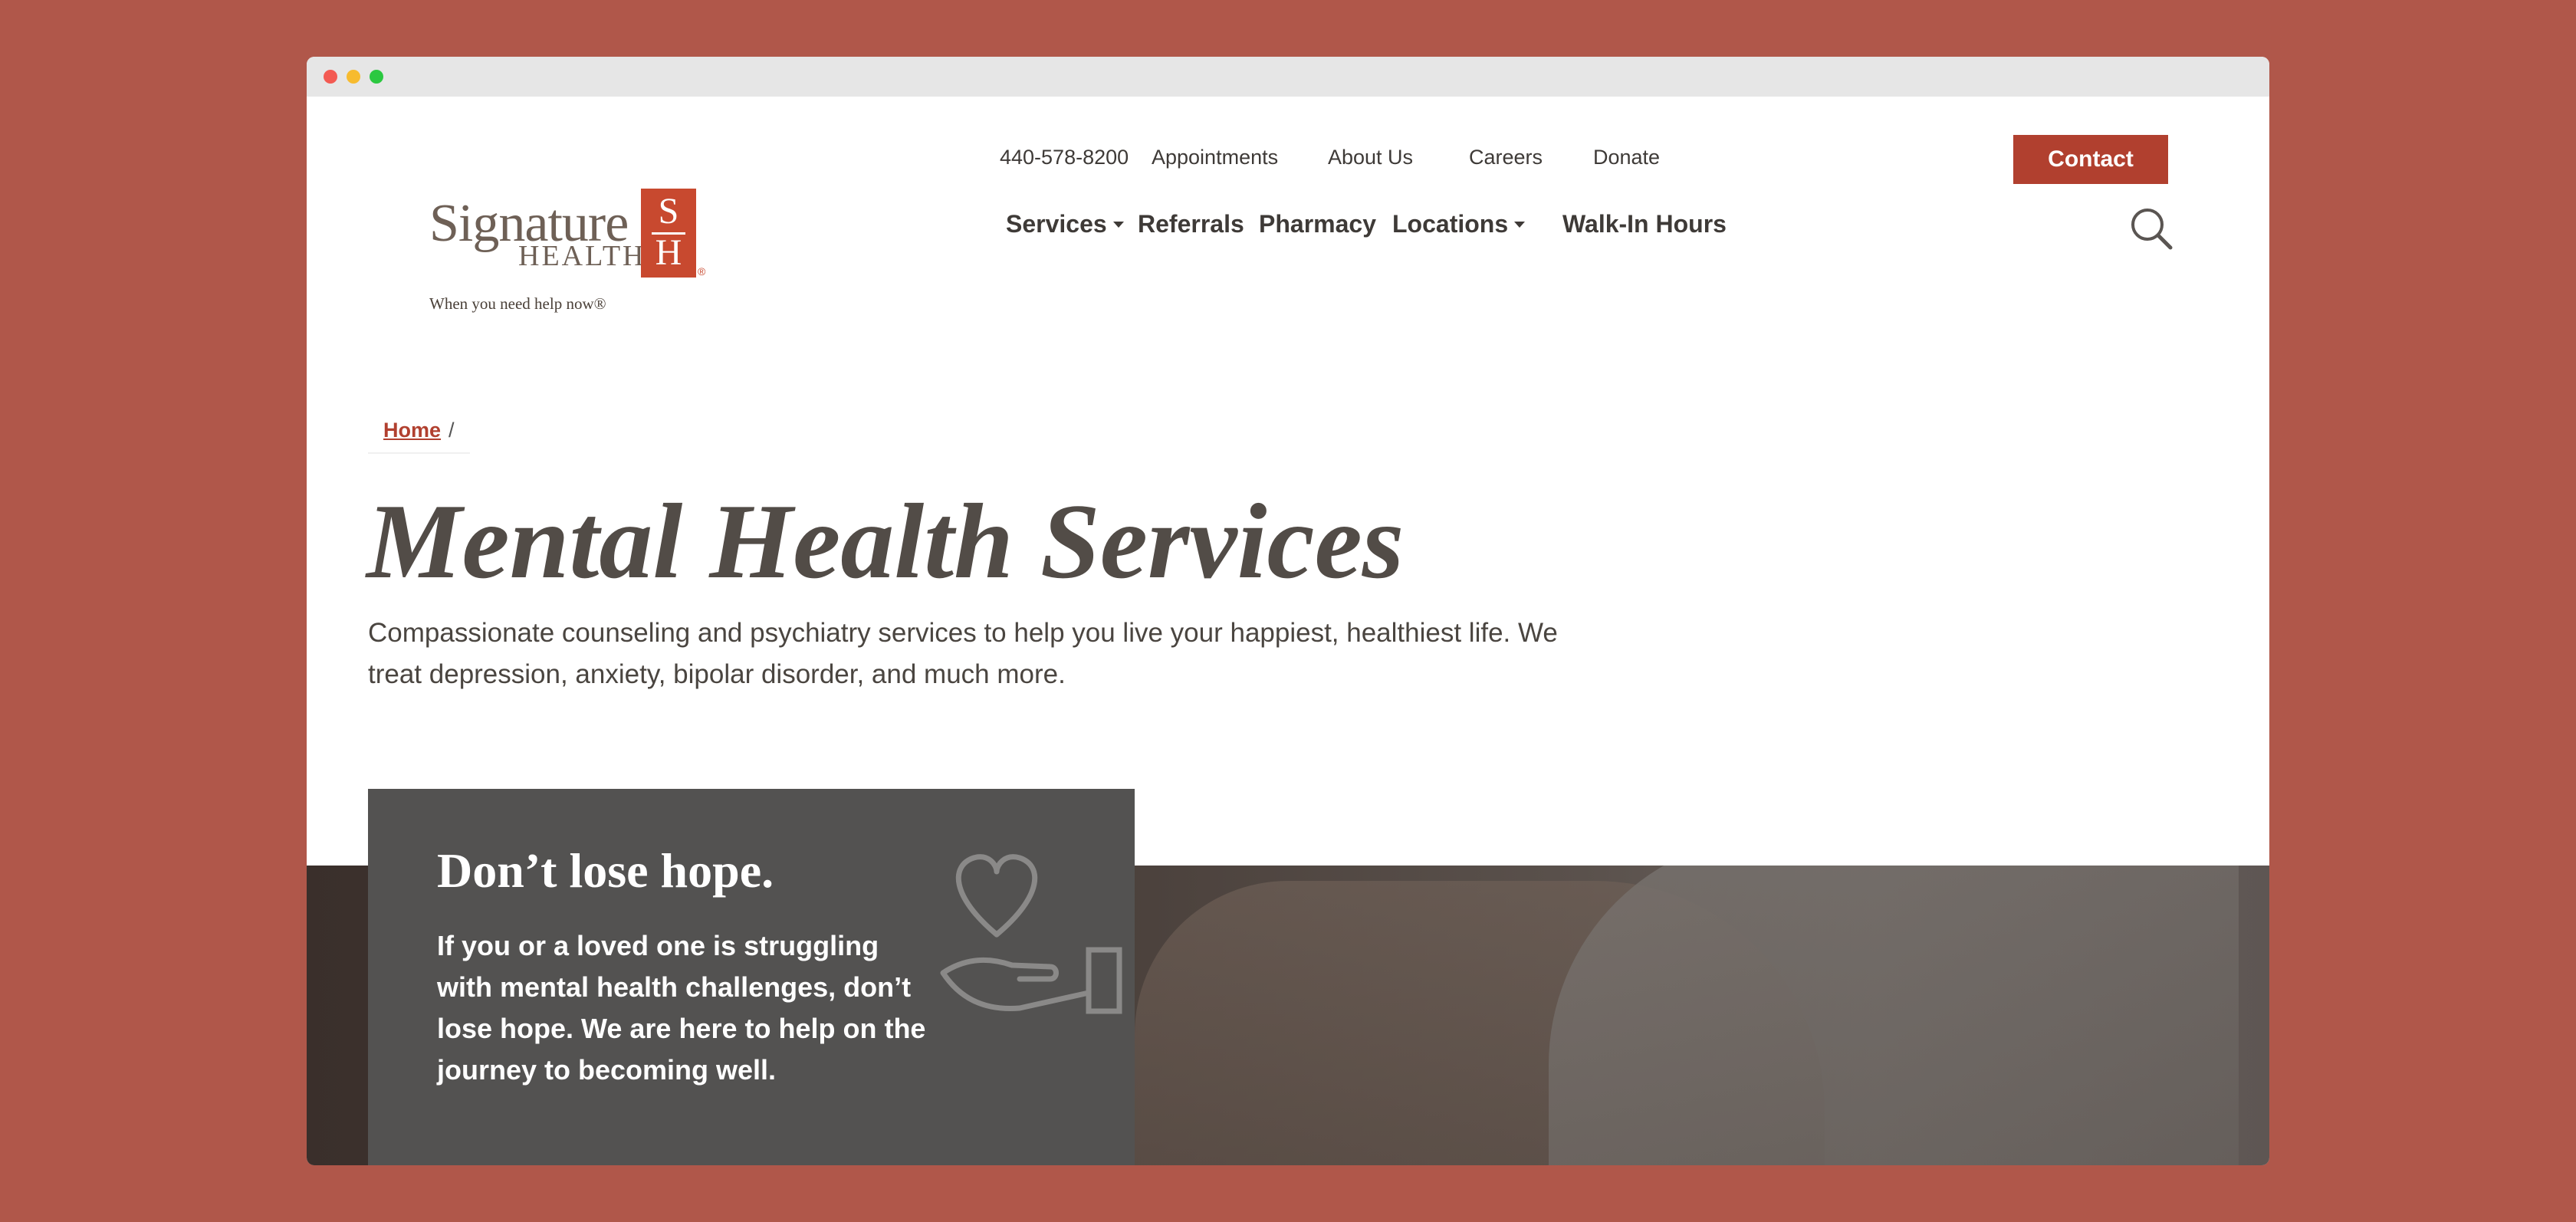 This screenshot has width=2576, height=1222. I want to click on logo-mark: S H, so click(669, 234).